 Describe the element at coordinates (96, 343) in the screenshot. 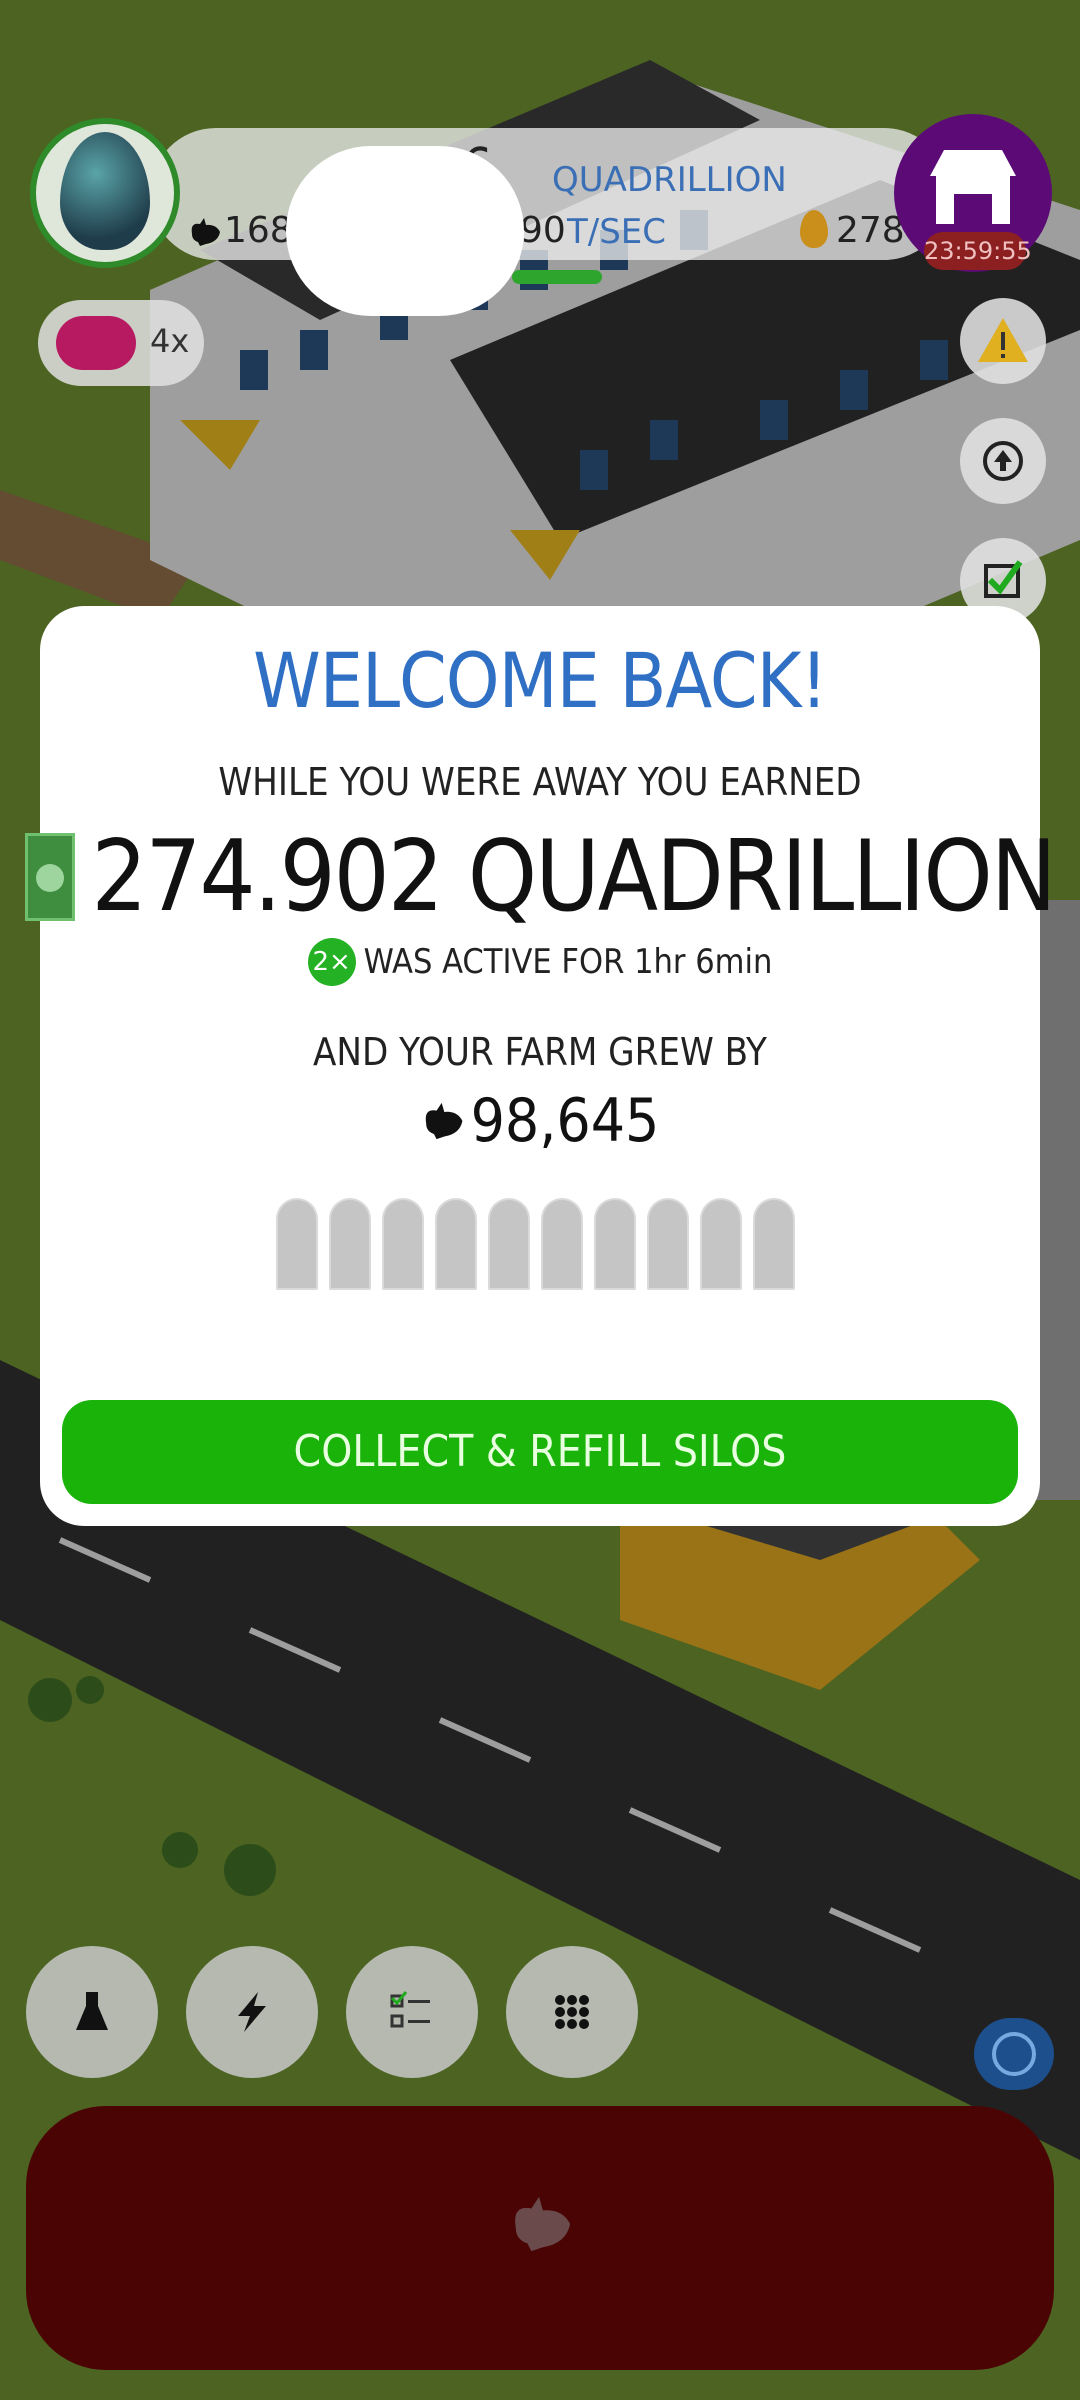

I see `drone-icon` at that location.